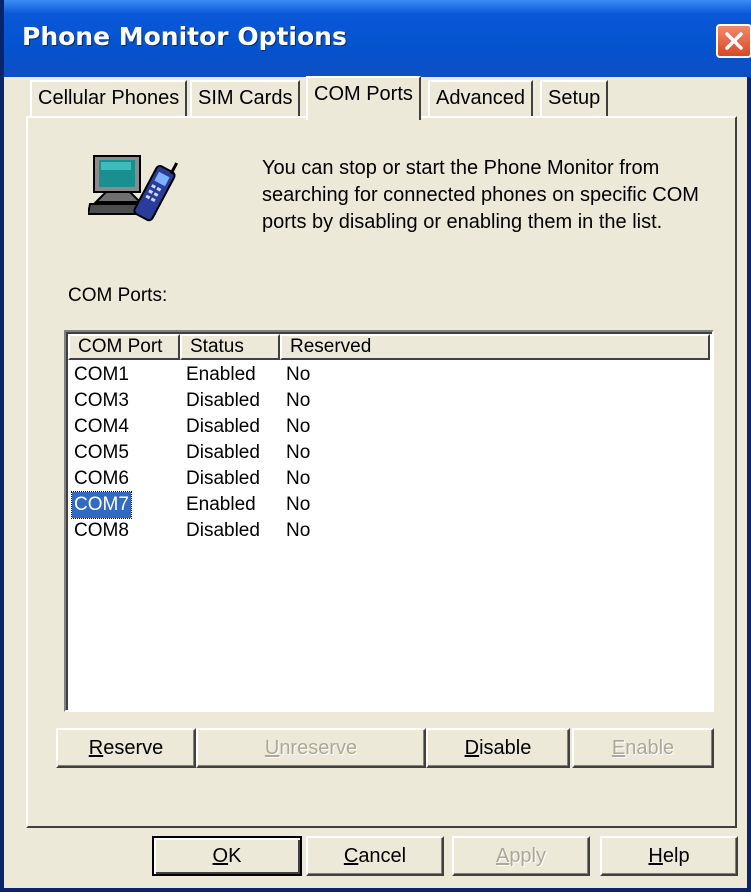 The image size is (751, 892). I want to click on table-row: COM6 Disabled No, so click(388, 479).